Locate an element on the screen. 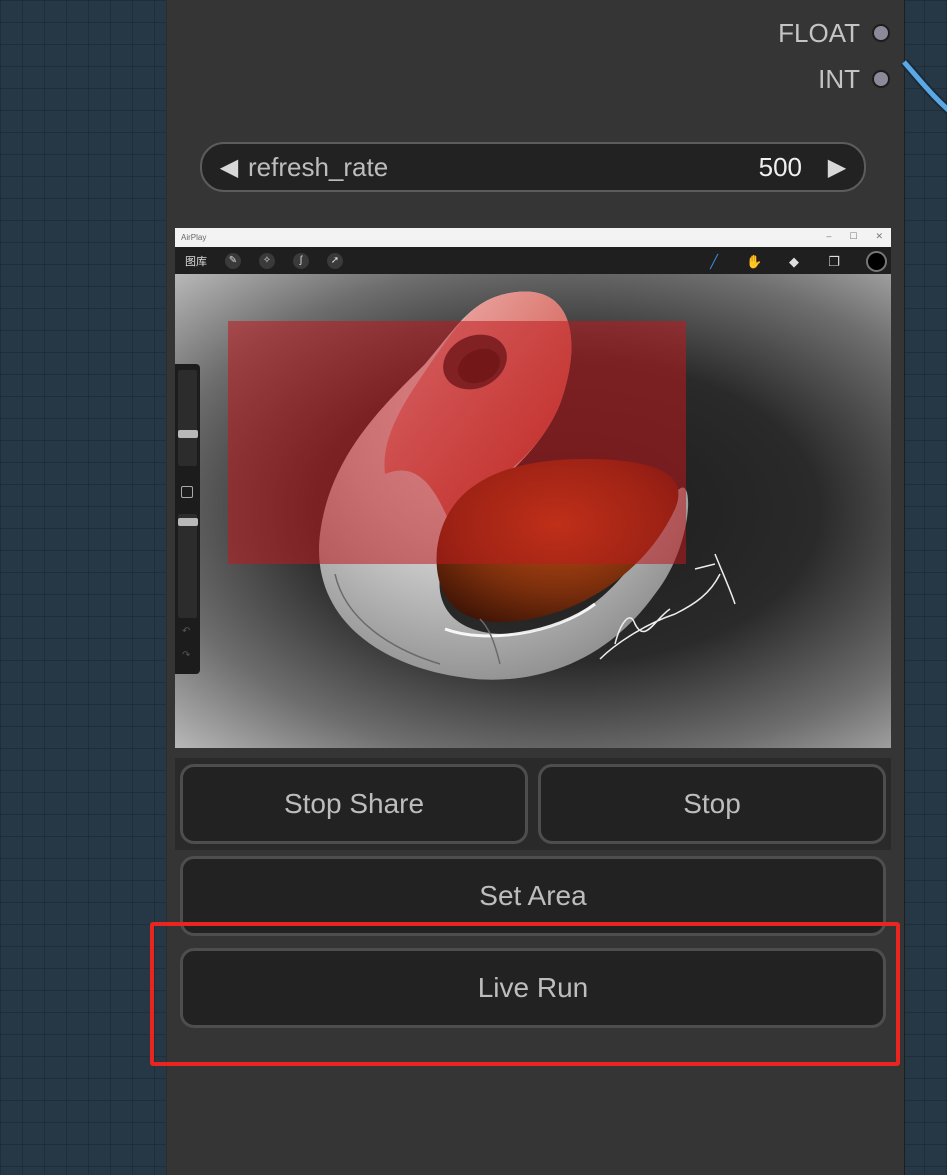 This screenshot has height=1175, width=947. selected-capture-area is located at coordinates (457, 442).